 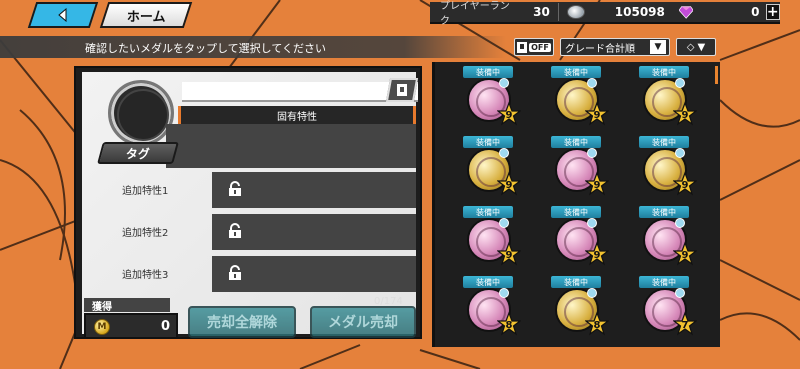 I want to click on bookmark-button, so click(x=402, y=90).